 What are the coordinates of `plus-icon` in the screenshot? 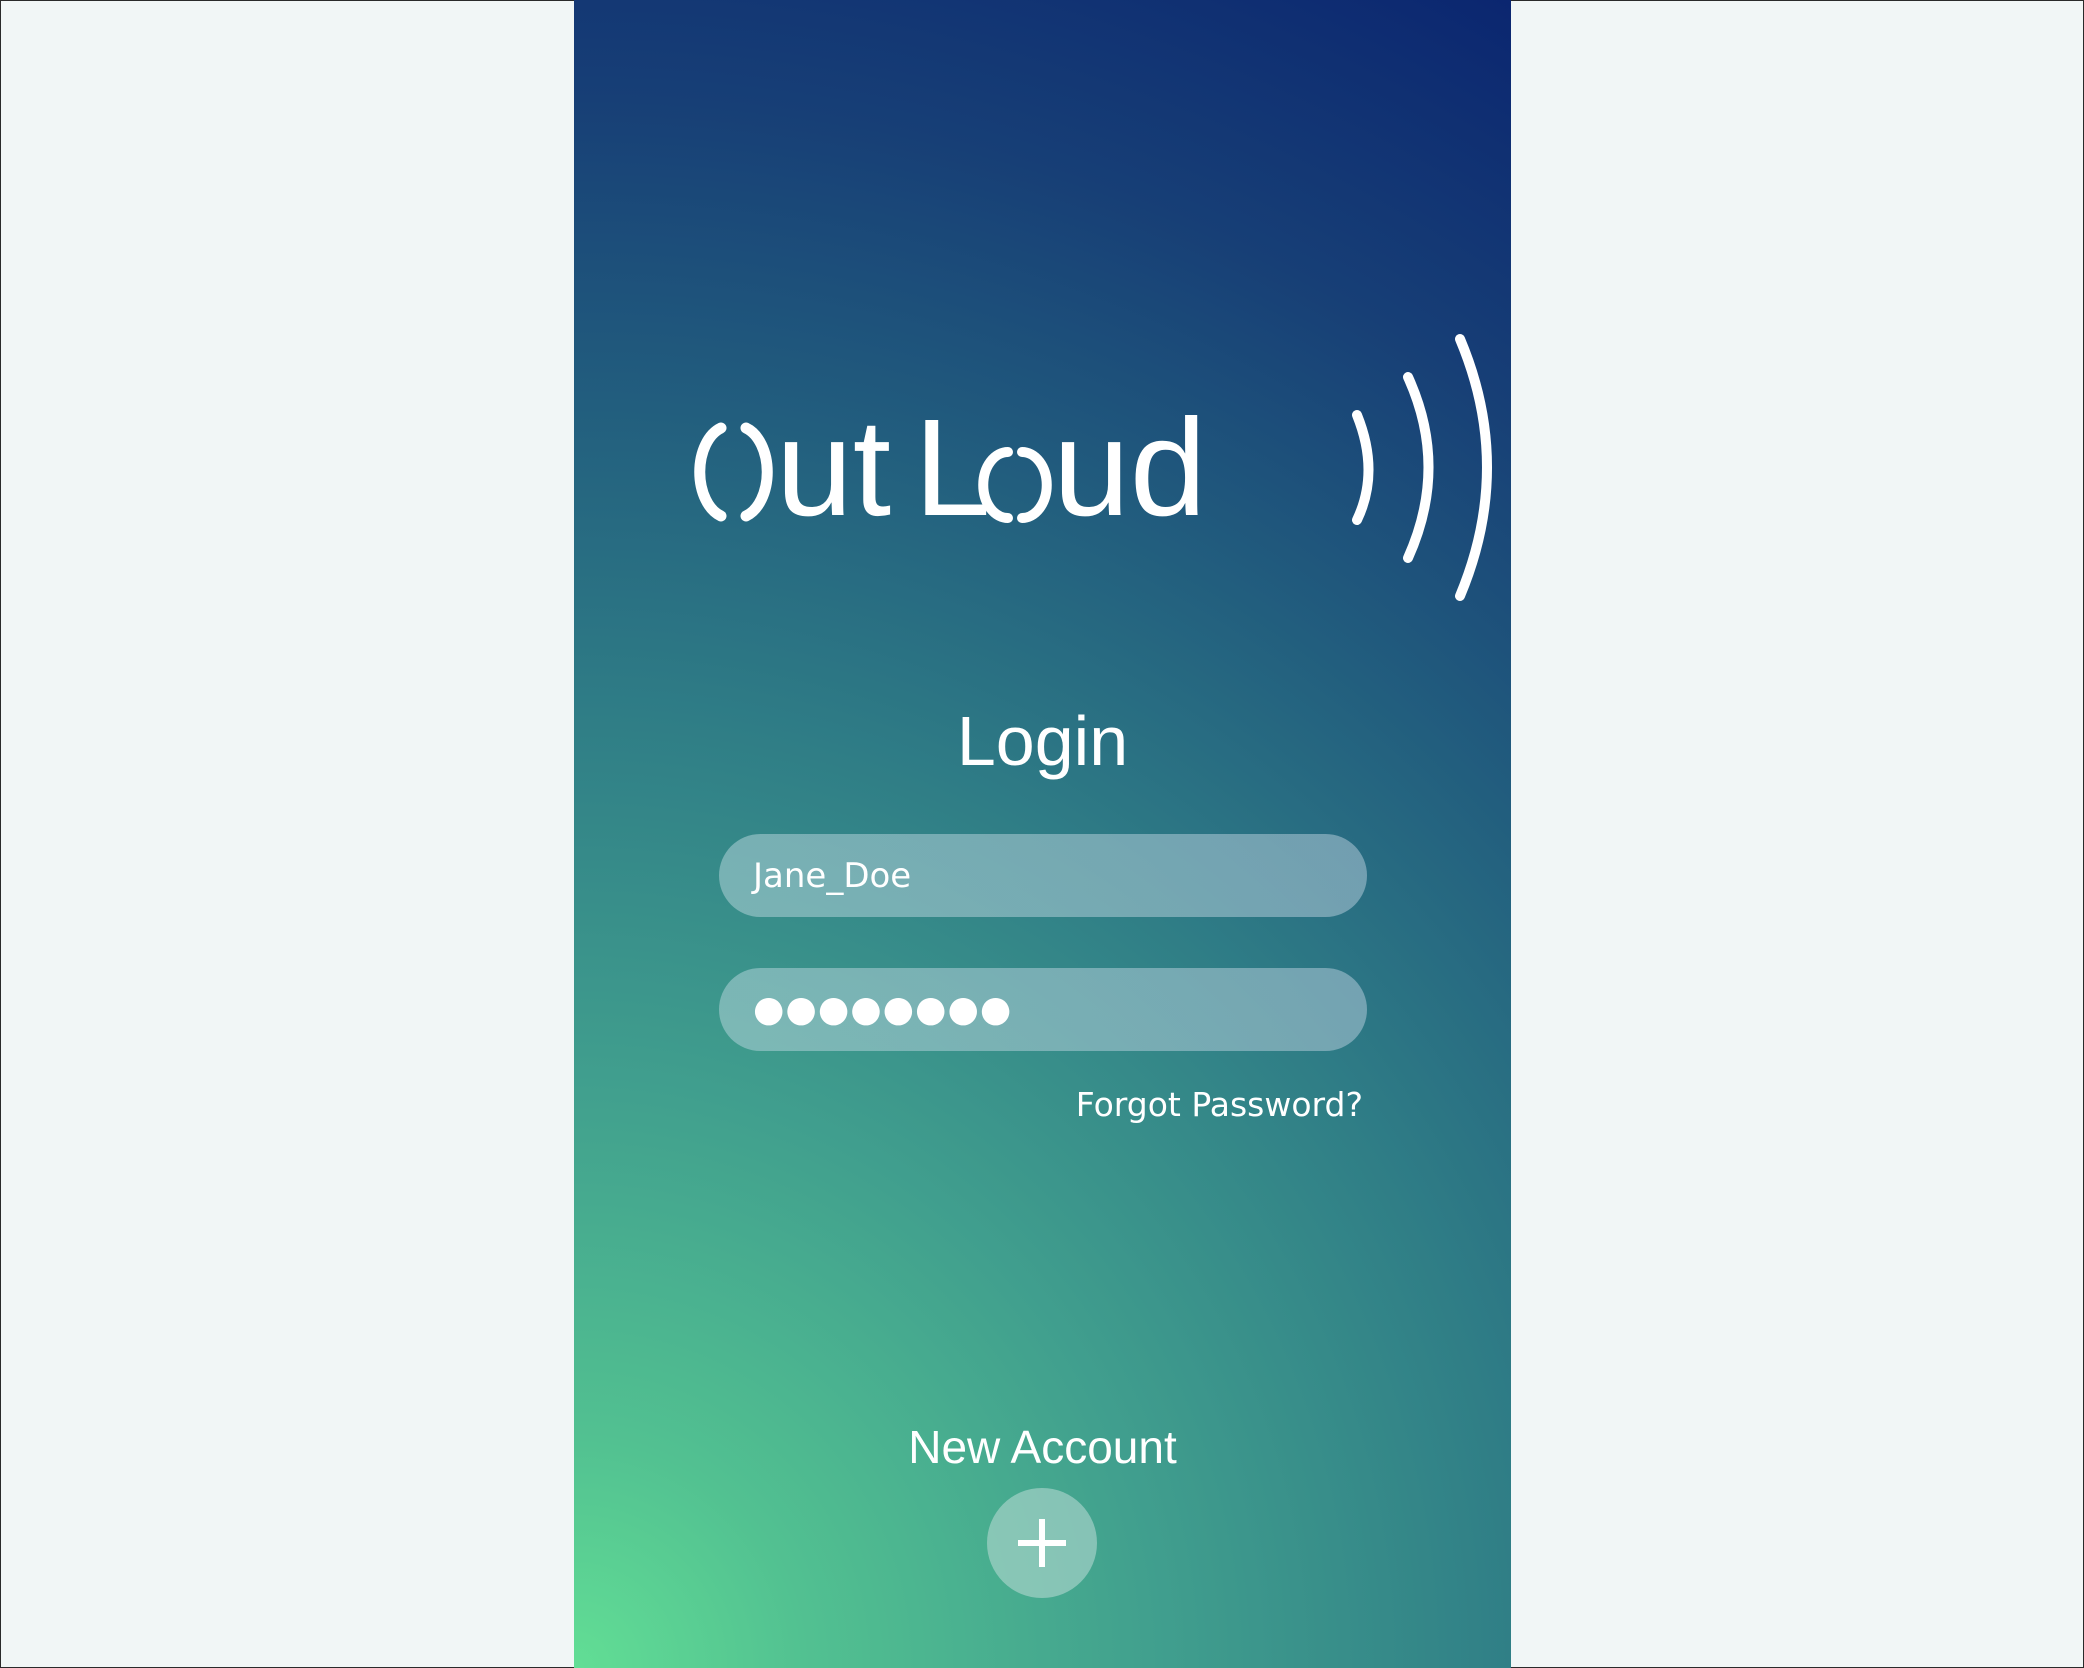 It's located at (1042, 1543).